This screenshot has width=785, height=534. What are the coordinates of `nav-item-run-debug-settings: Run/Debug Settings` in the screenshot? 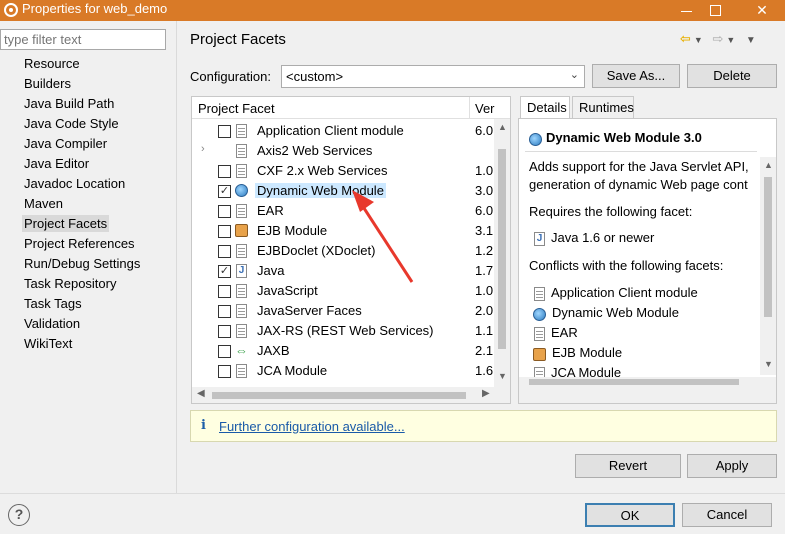 It's located at (88, 264).